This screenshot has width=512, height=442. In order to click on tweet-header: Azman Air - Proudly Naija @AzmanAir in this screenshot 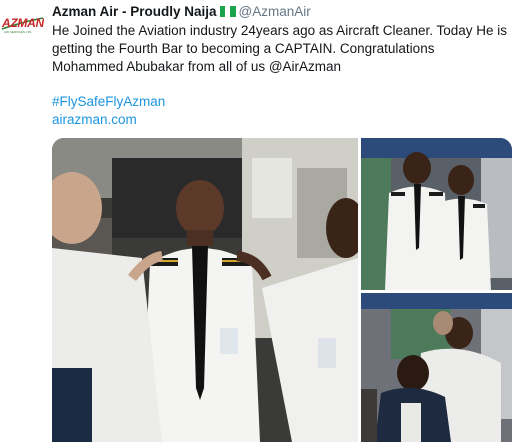, I will do `click(181, 11)`.